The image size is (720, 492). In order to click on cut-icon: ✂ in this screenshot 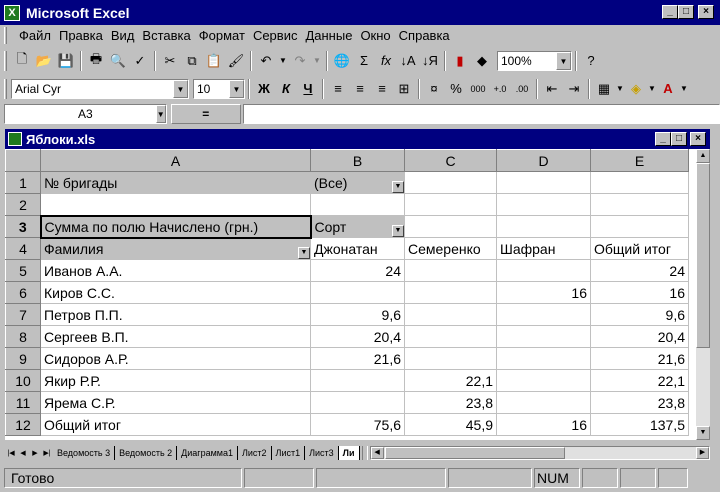, I will do `click(170, 61)`.